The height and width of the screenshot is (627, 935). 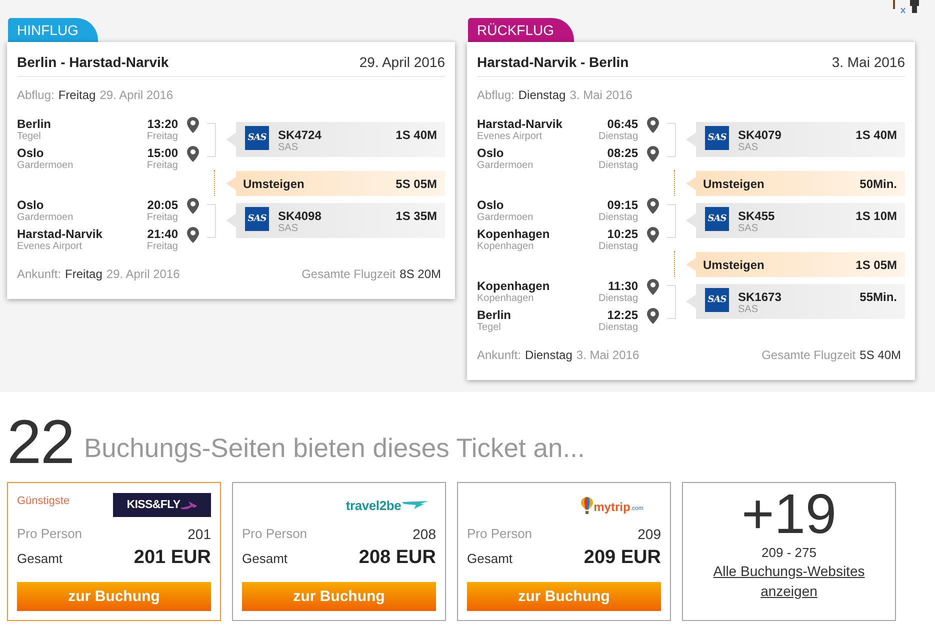 I want to click on flight-number: SK4098, so click(x=300, y=216).